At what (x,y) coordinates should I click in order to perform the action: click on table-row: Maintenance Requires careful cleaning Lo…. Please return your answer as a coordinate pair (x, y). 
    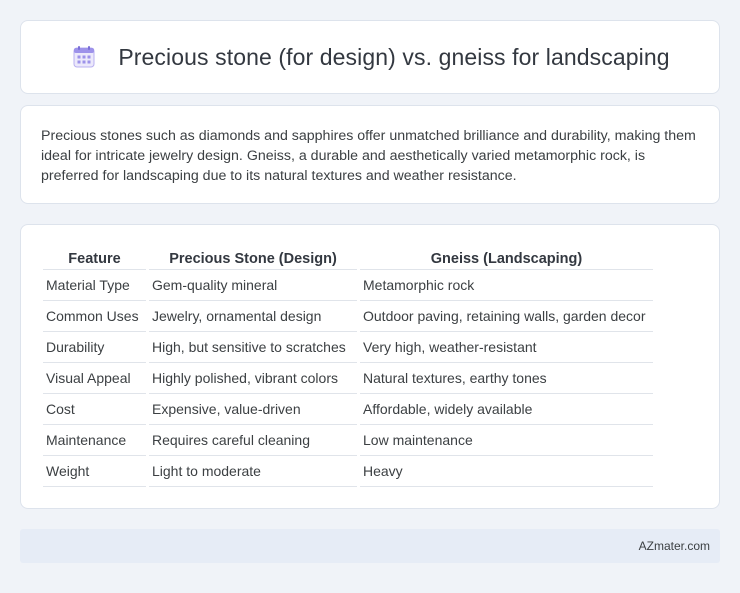
    Looking at the image, I should click on (348, 440).